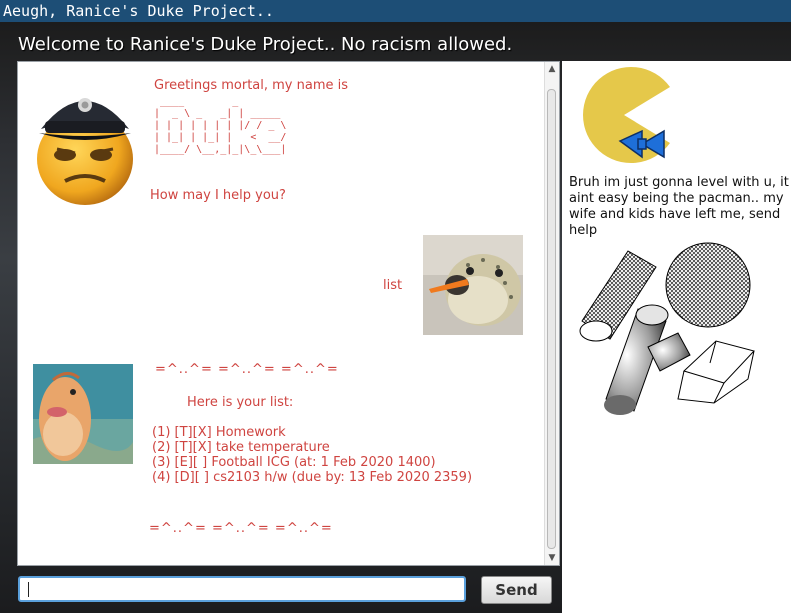  Describe the element at coordinates (552, 558) in the screenshot. I see `scroll-down-icon: ▼` at that location.